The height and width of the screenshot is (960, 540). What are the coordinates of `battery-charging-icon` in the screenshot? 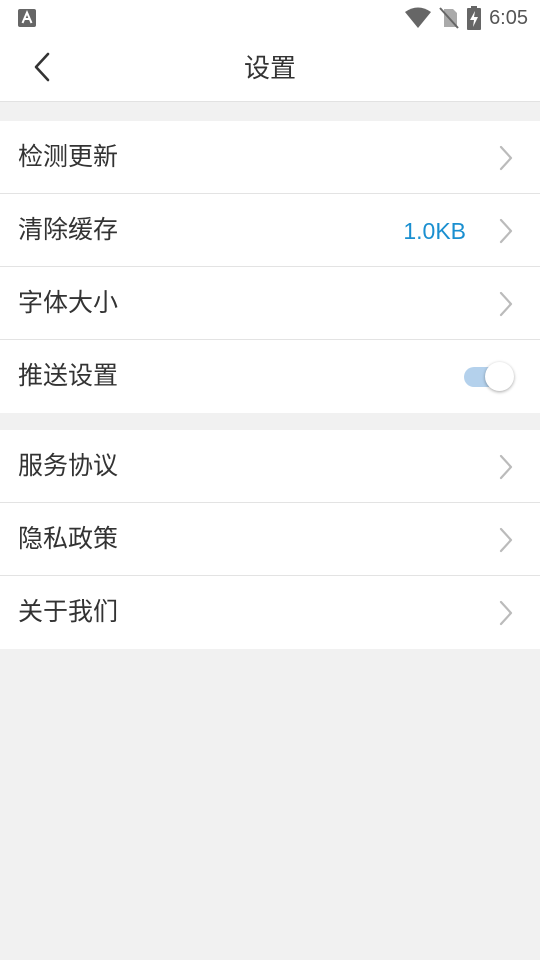 It's located at (474, 18).